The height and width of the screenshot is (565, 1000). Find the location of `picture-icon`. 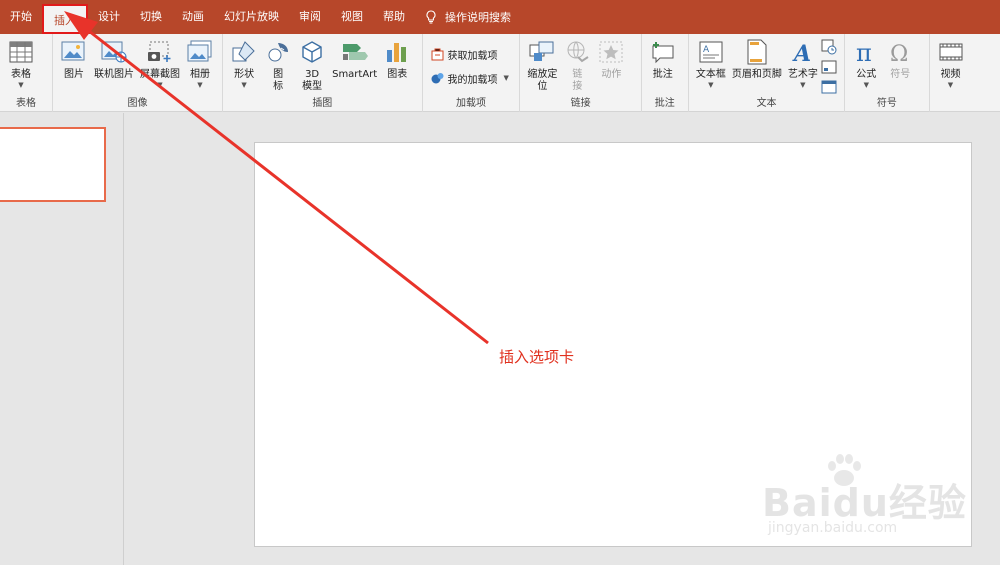

picture-icon is located at coordinates (73, 51).